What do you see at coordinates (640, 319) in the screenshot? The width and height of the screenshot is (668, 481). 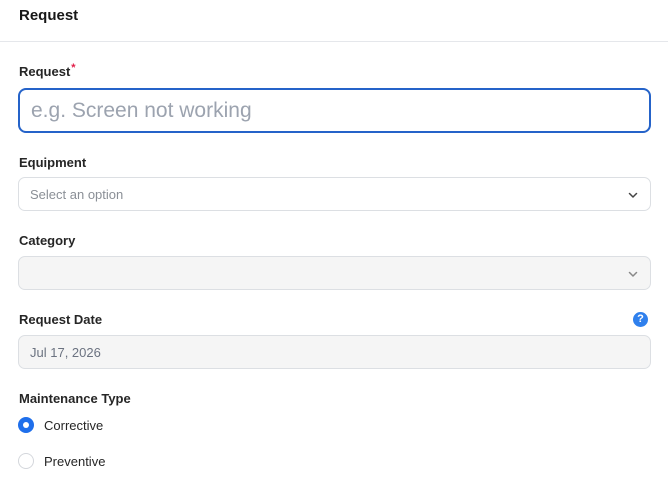 I see `help-icon: ?` at bounding box center [640, 319].